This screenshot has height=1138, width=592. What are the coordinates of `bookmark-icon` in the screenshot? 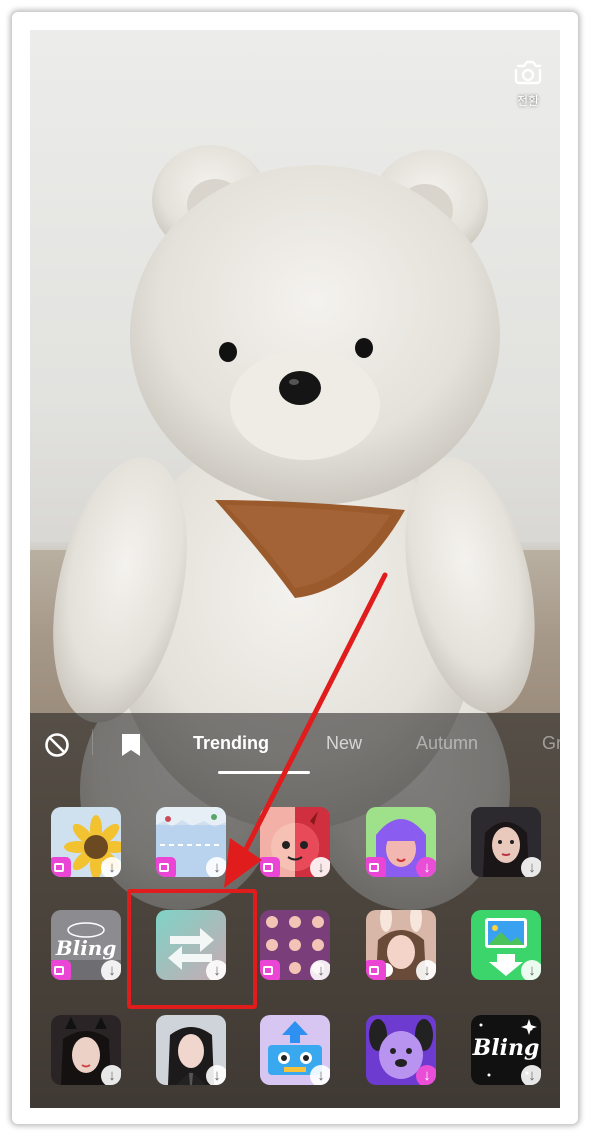 It's located at (131, 745).